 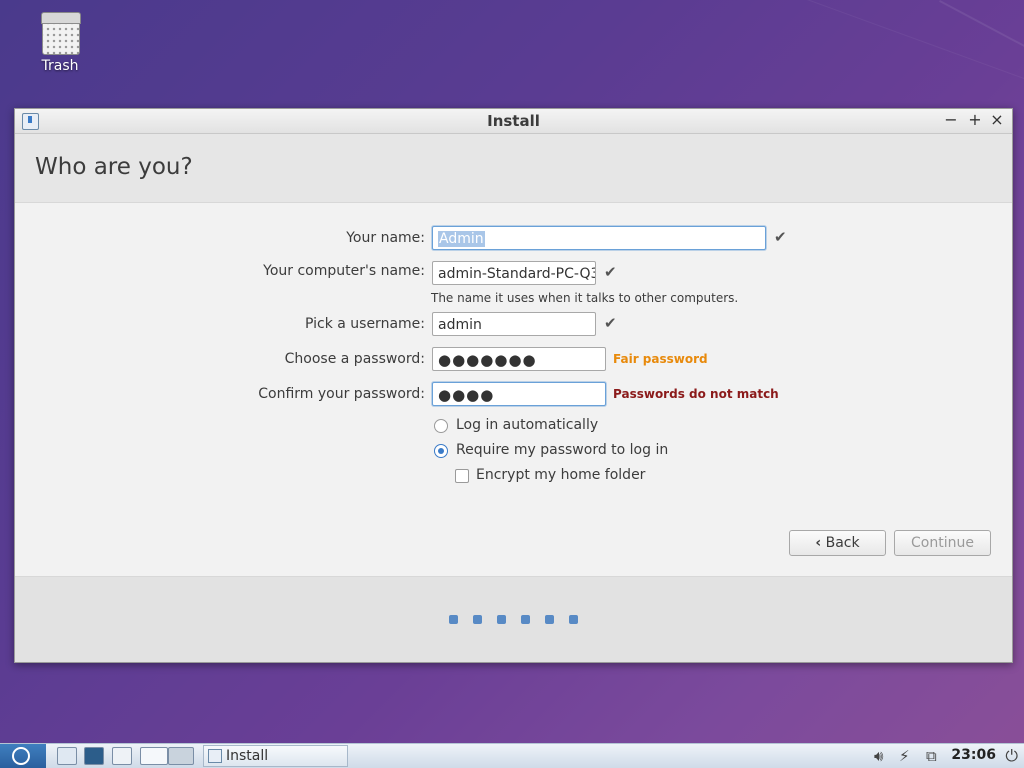 What do you see at coordinates (94, 756) in the screenshot?
I see `browser-icon` at bounding box center [94, 756].